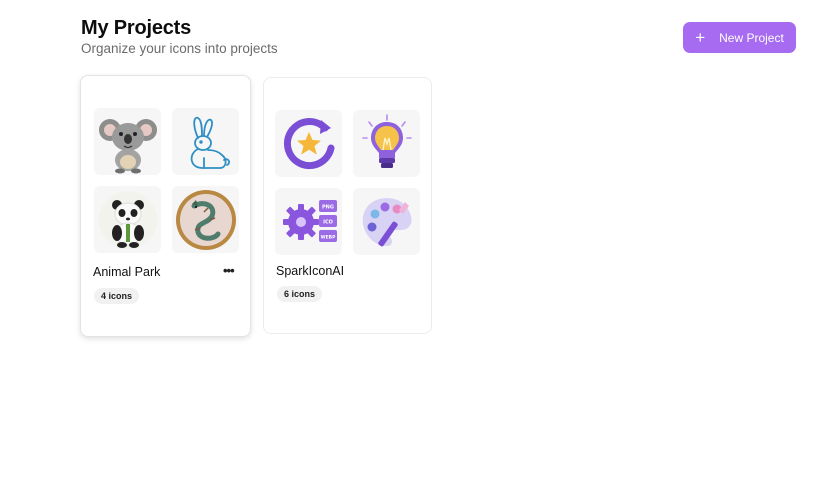  What do you see at coordinates (127, 219) in the screenshot?
I see `panda-icon` at bounding box center [127, 219].